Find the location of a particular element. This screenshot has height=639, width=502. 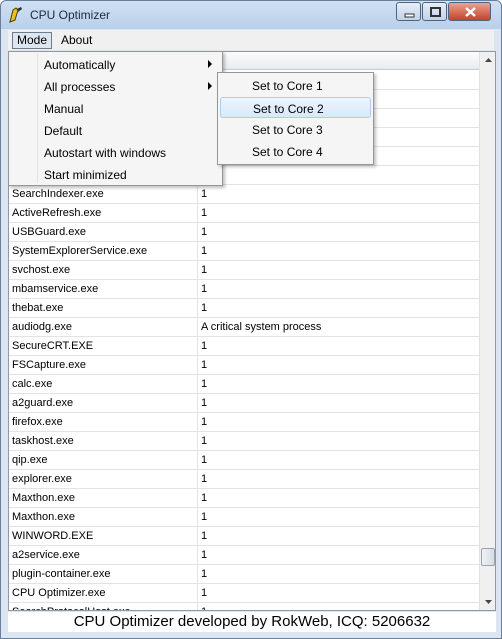

table-row: USBGuard.exe 1 is located at coordinates (244, 232).